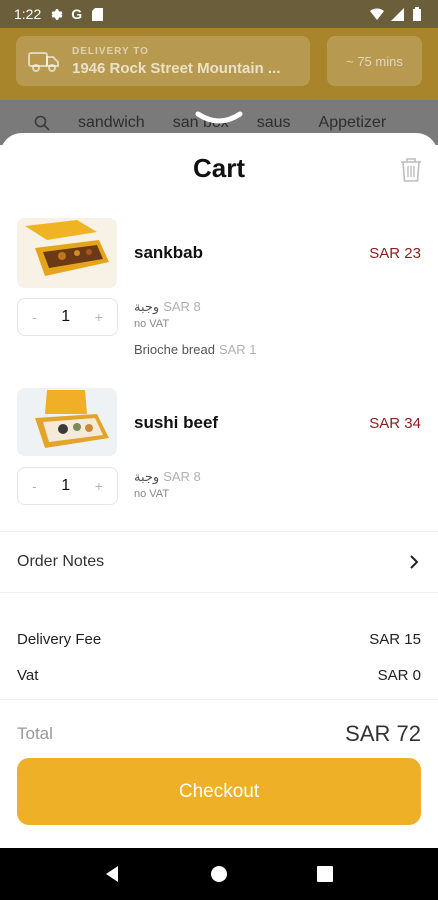 The image size is (438, 900). What do you see at coordinates (113, 874) in the screenshot?
I see `back-icon` at bounding box center [113, 874].